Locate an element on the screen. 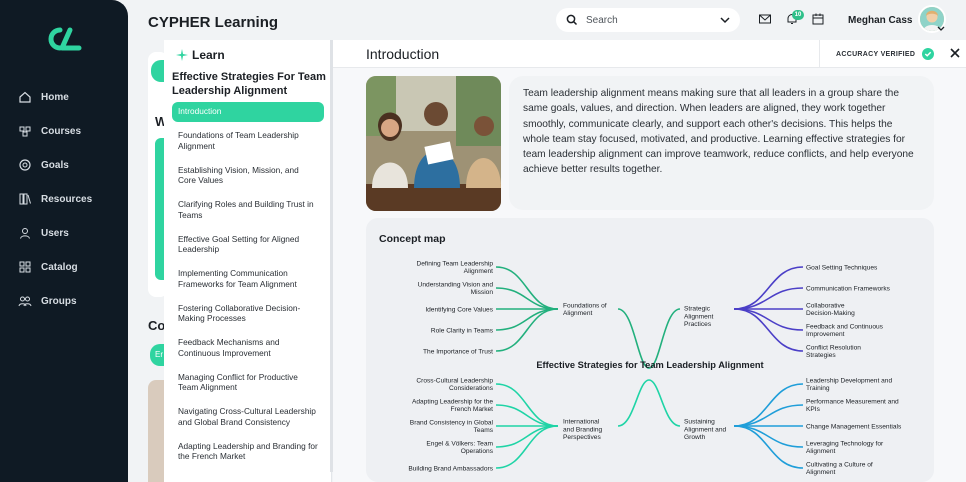  lesson-item-active: Introduction is located at coordinates (248, 112).